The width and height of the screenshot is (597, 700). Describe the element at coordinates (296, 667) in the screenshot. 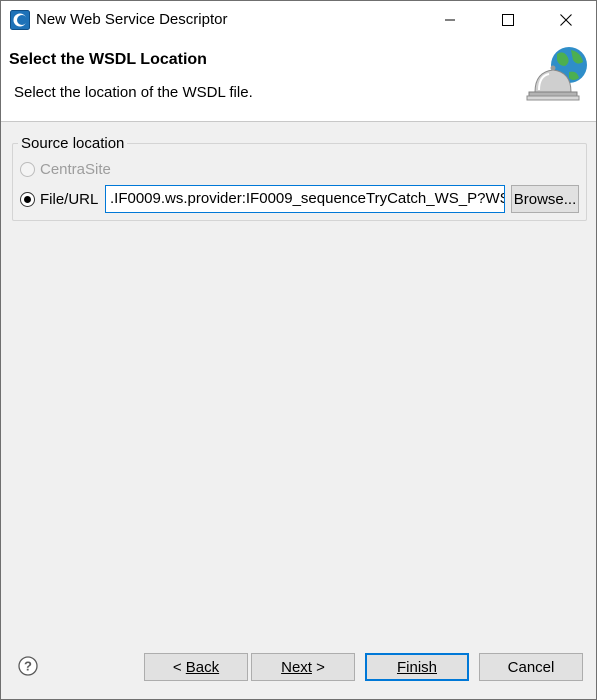

I see `next-label: Next` at that location.